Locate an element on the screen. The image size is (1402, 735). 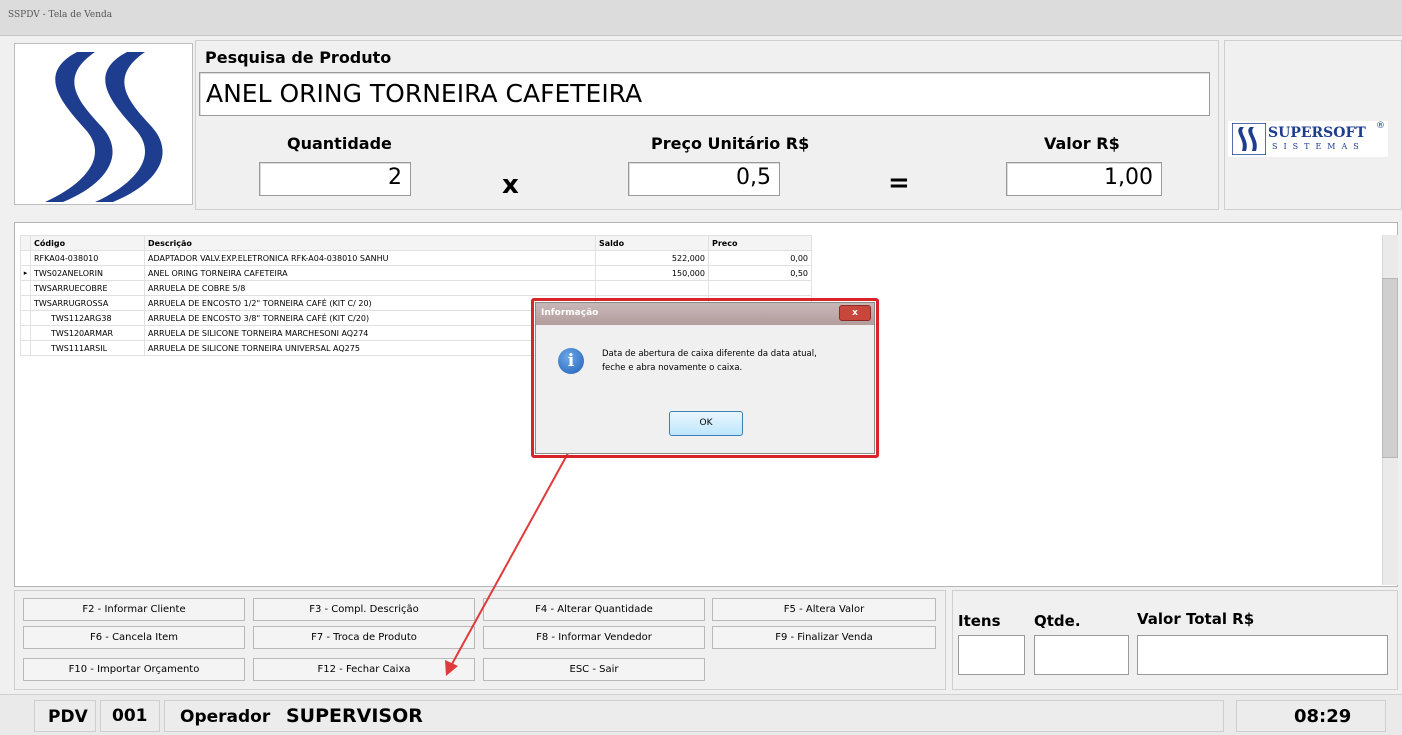
table-header-row: Código Descrição Saldo Preco is located at coordinates (416, 243).